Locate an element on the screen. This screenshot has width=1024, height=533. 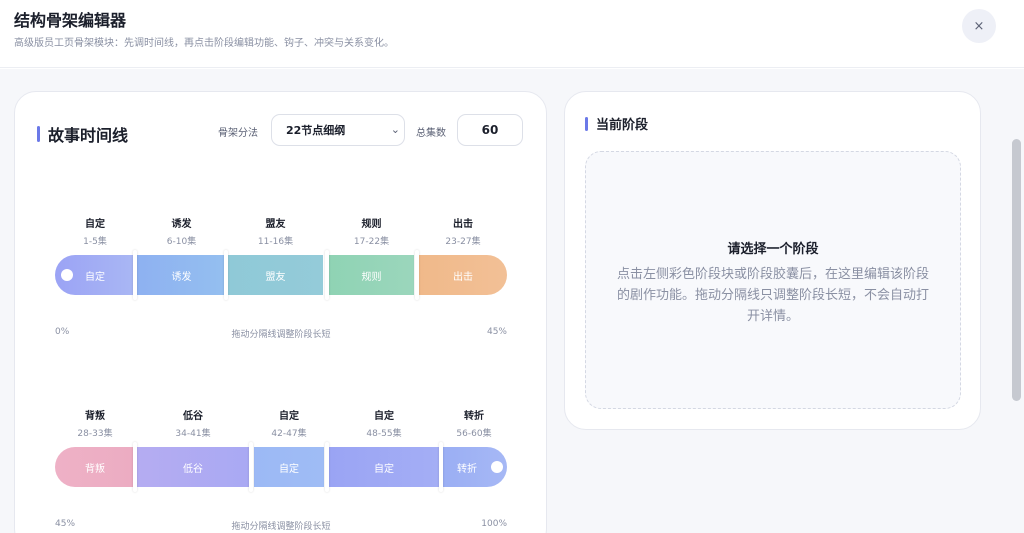
stage-pill-name: 背叛 is located at coordinates (95, 416).